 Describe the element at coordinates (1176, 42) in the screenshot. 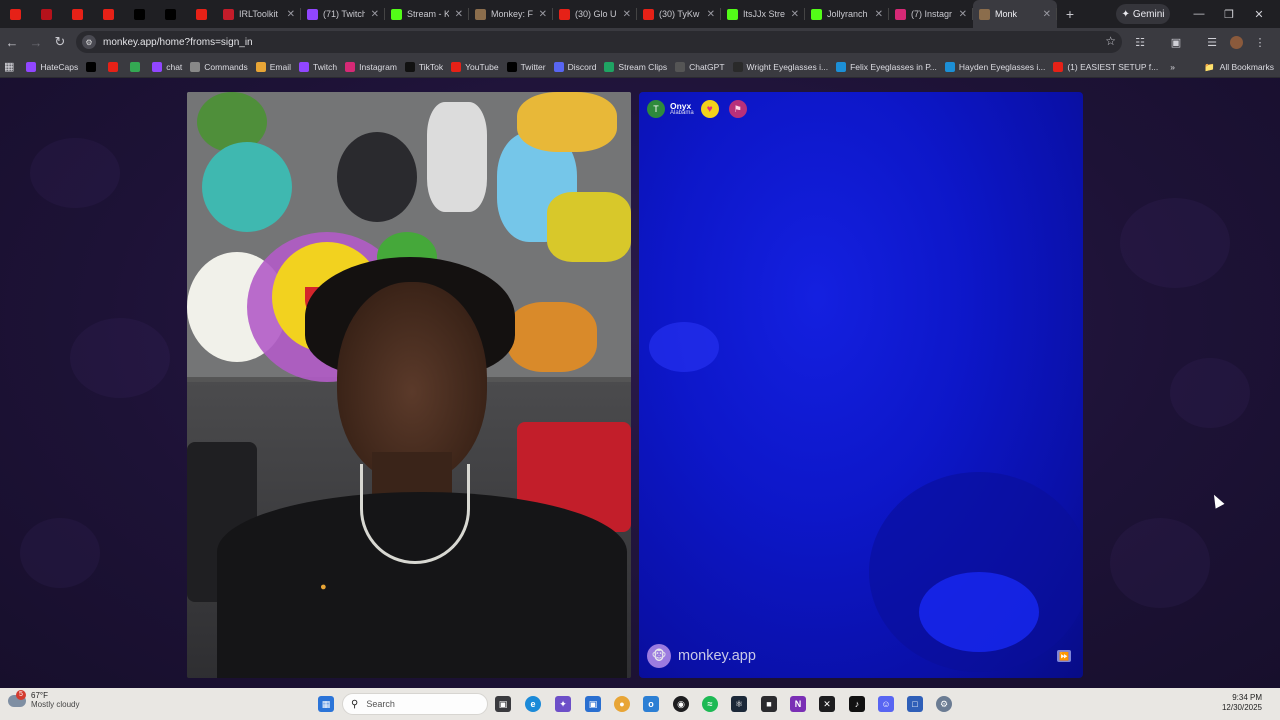

I see `split-view-icon: ▣` at that location.